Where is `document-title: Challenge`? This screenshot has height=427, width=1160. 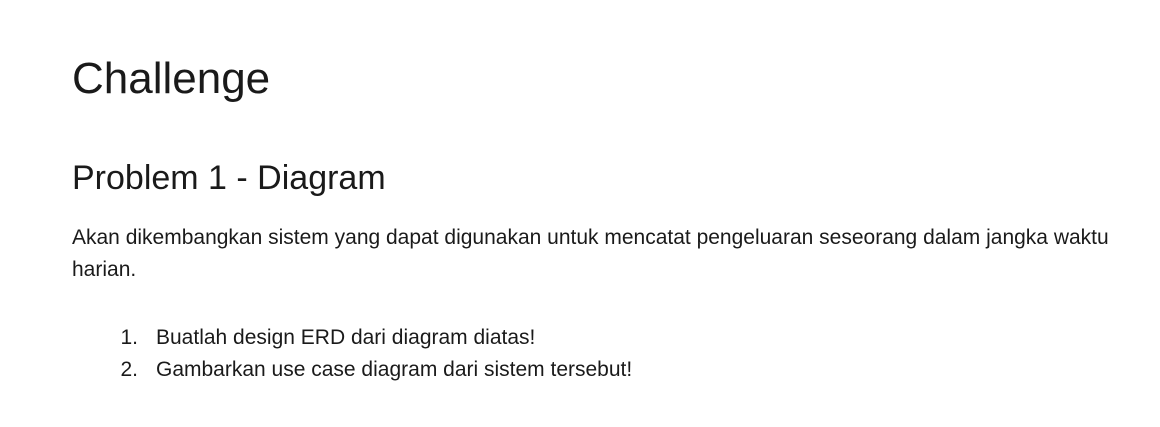
document-title: Challenge is located at coordinates (171, 78).